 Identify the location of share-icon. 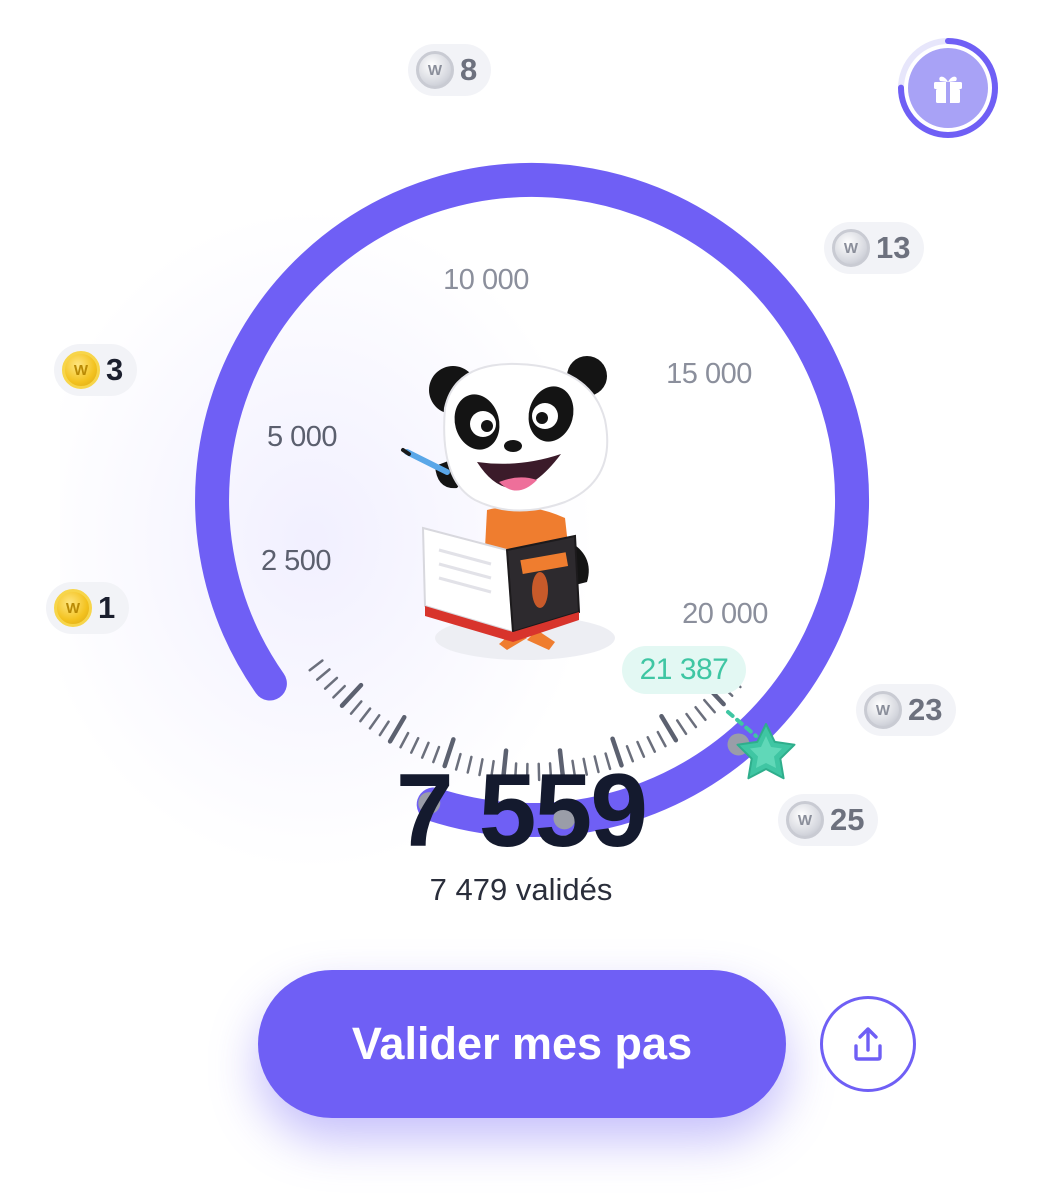
(868, 1044).